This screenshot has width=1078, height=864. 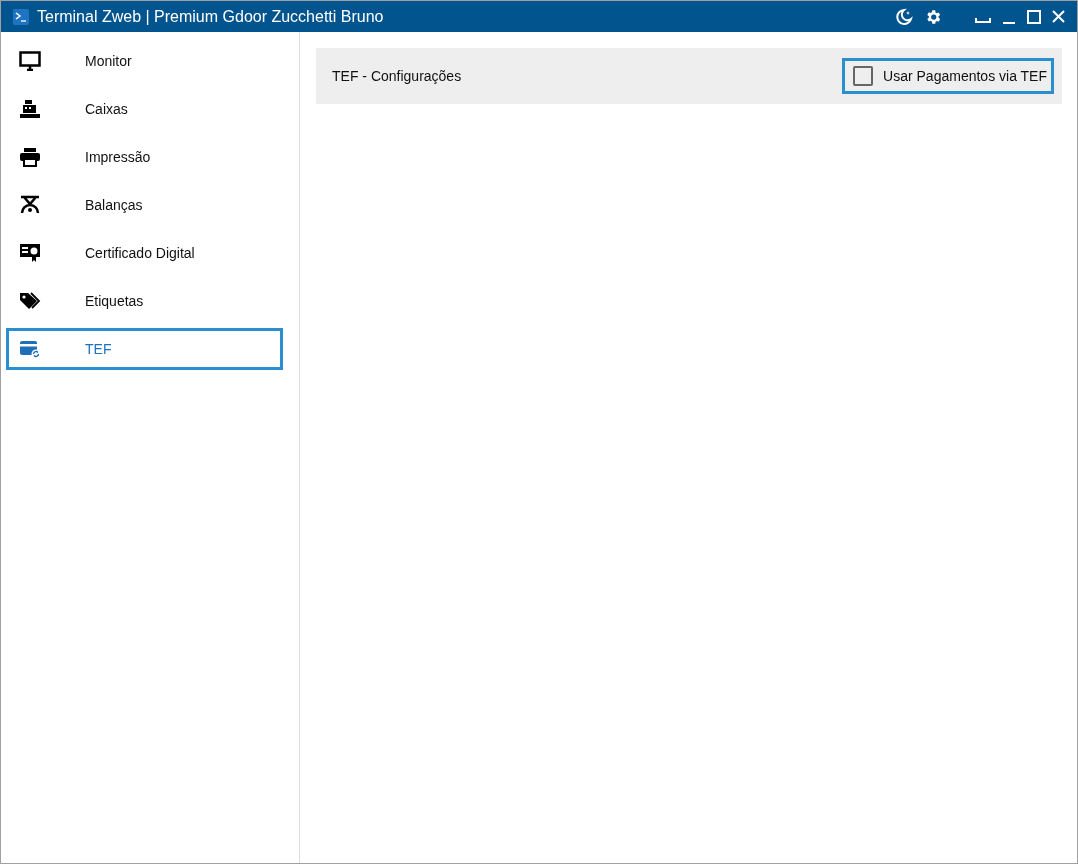 What do you see at coordinates (144, 61) in the screenshot?
I see `sidebar-item: Monitor` at bounding box center [144, 61].